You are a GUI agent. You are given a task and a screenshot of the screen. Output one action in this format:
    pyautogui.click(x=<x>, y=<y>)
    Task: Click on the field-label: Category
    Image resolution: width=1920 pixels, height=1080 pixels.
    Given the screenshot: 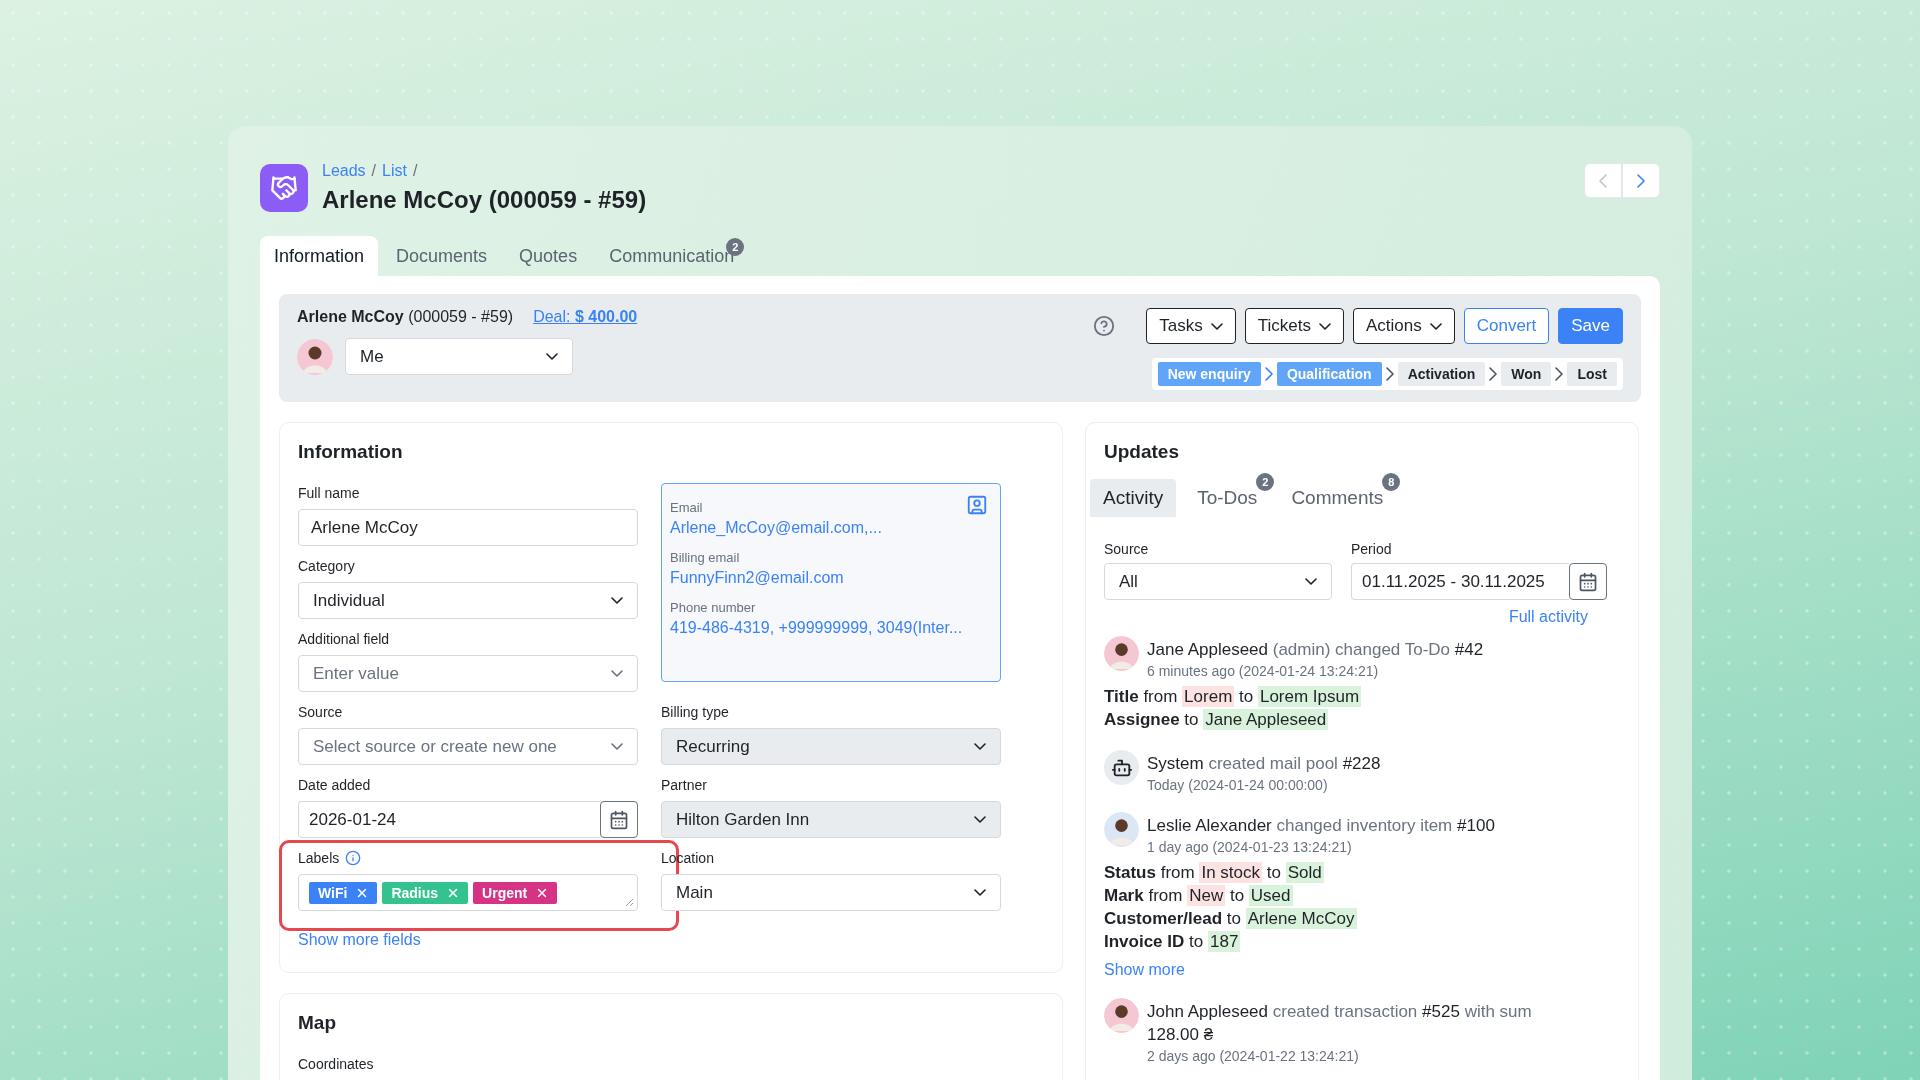 What is the action you would take?
    pyautogui.click(x=327, y=566)
    